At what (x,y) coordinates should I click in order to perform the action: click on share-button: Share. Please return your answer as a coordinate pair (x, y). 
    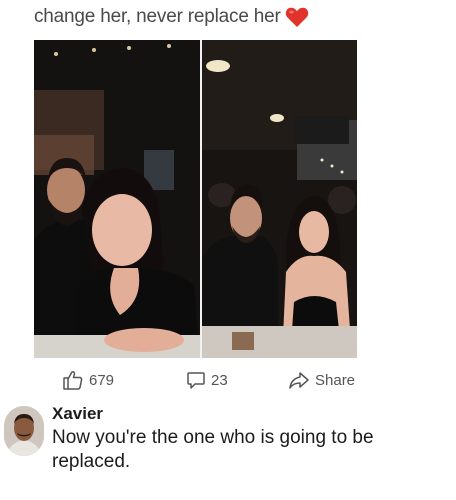
    Looking at the image, I should click on (321, 380).